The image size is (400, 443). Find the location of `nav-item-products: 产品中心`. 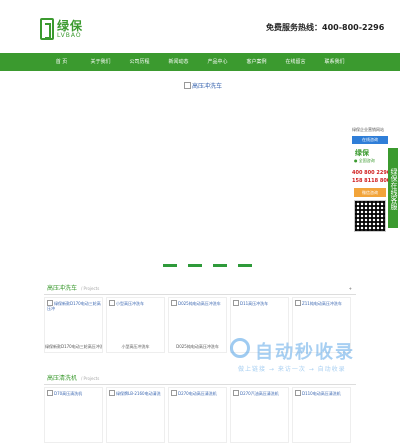

nav-item-products: 产品中心 is located at coordinates (217, 62).